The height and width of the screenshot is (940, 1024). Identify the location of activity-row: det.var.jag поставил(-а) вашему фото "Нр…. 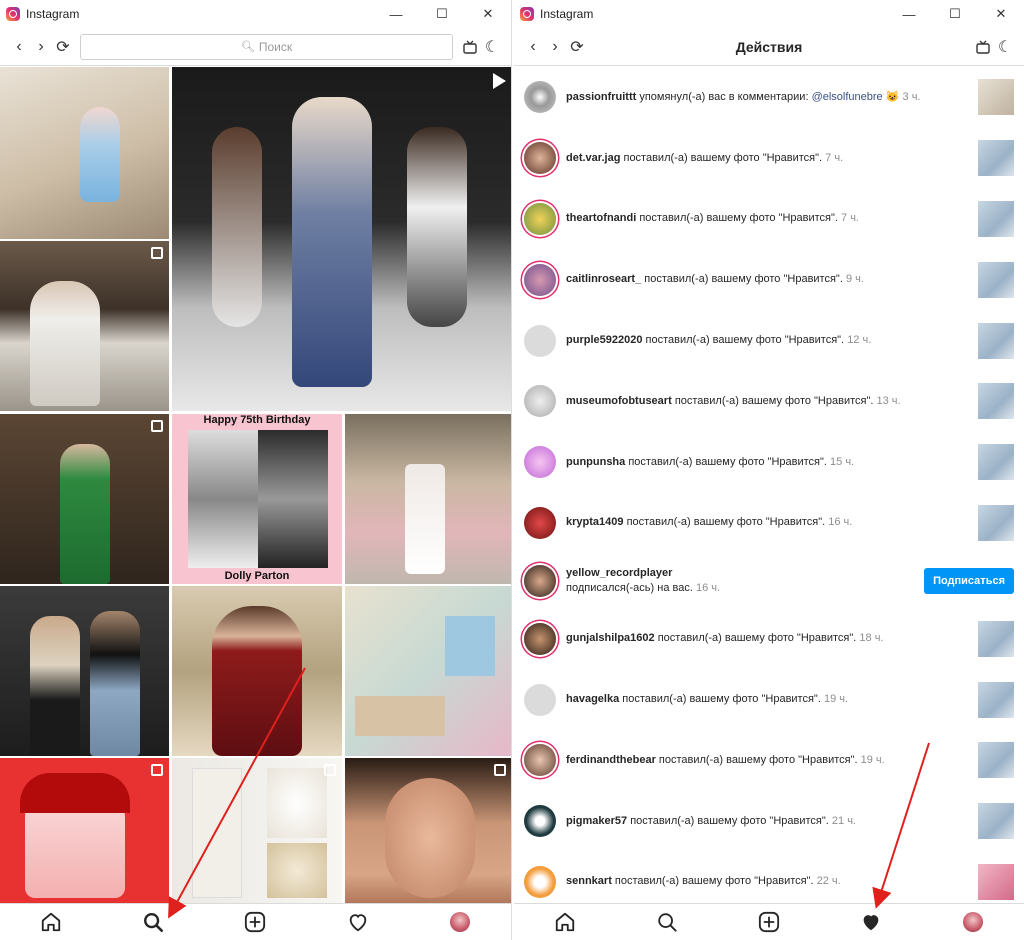
(769, 158).